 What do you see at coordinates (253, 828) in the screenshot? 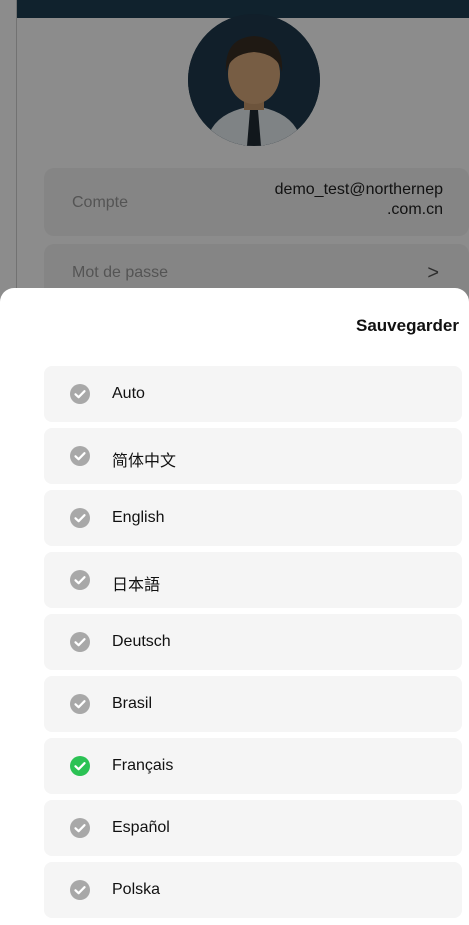
I see `language-option: Español` at bounding box center [253, 828].